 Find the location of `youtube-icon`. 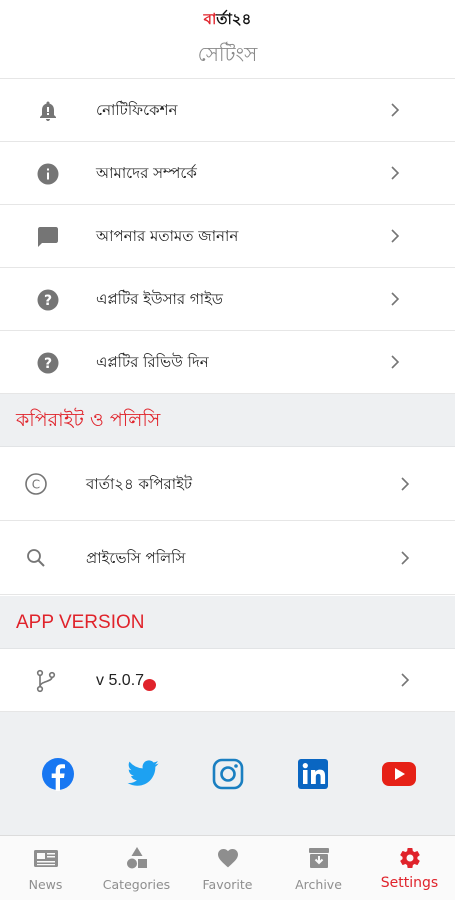

youtube-icon is located at coordinates (398, 774).